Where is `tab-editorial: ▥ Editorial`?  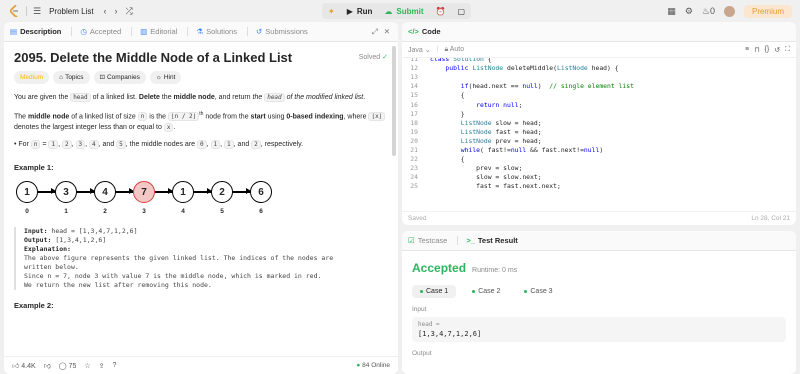
tab-editorial: ▥ Editorial is located at coordinates (158, 31).